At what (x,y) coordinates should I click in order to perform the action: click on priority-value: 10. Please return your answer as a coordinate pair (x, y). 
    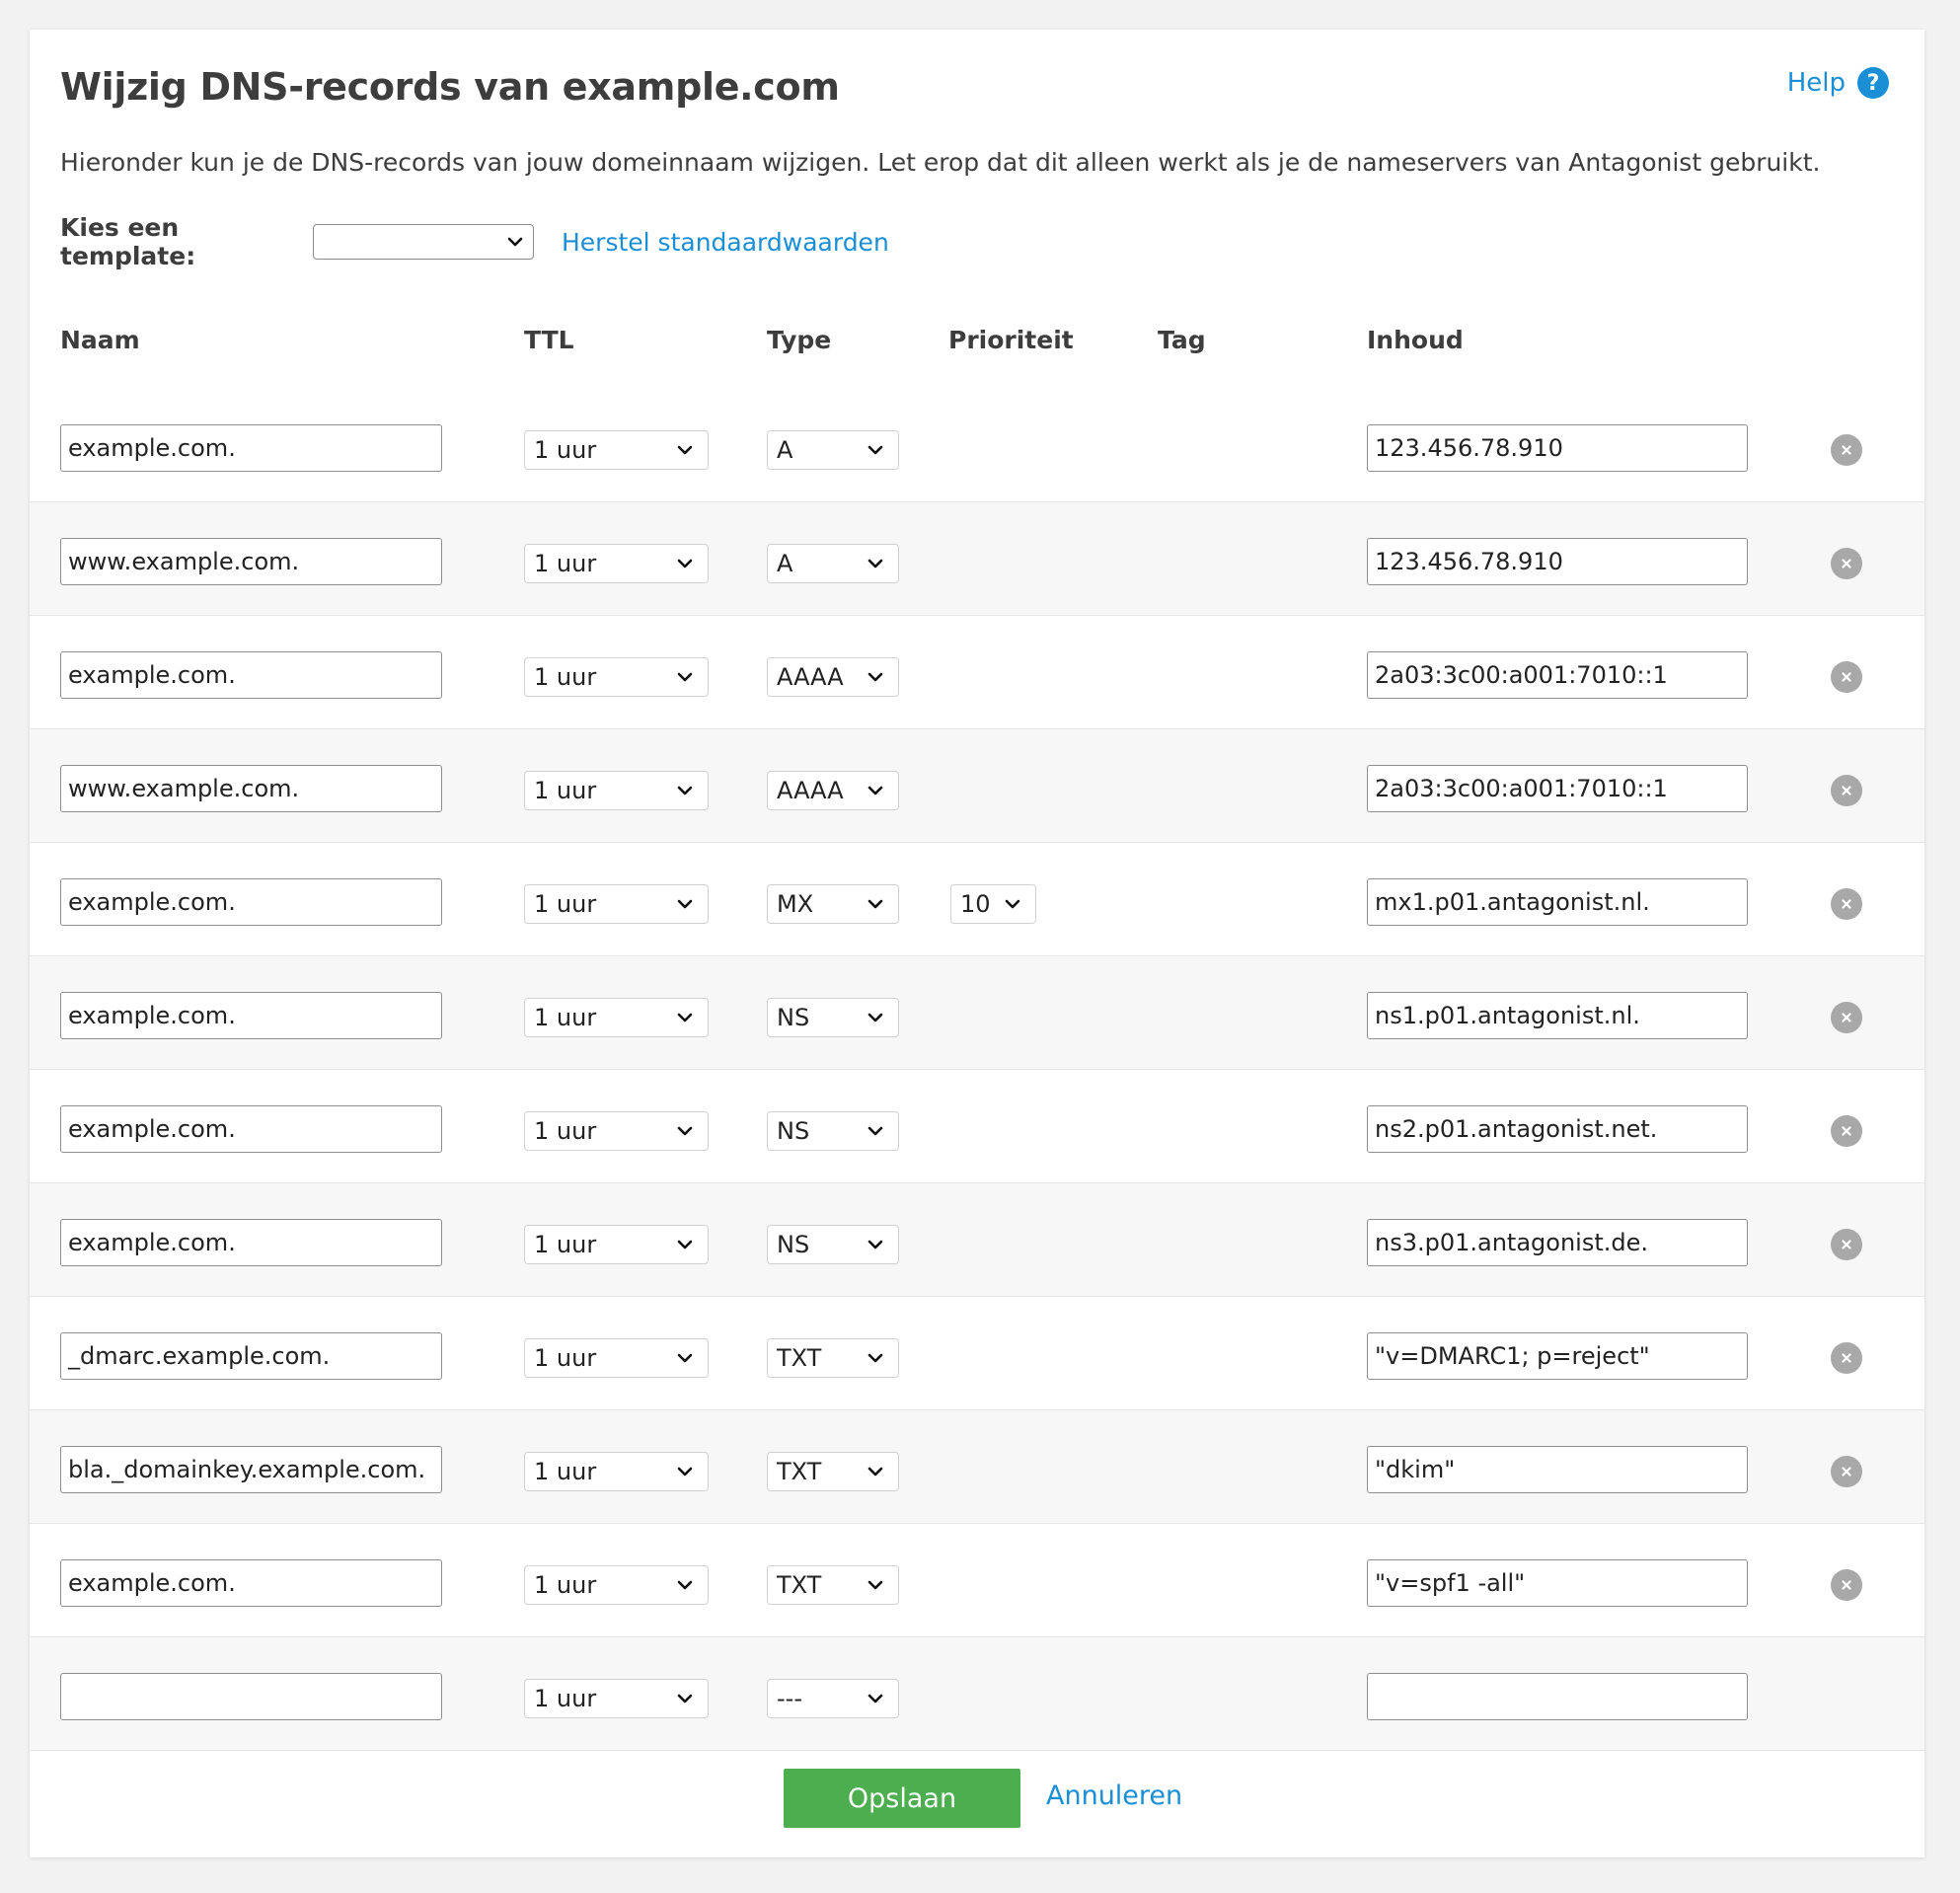
    Looking at the image, I should click on (975, 904).